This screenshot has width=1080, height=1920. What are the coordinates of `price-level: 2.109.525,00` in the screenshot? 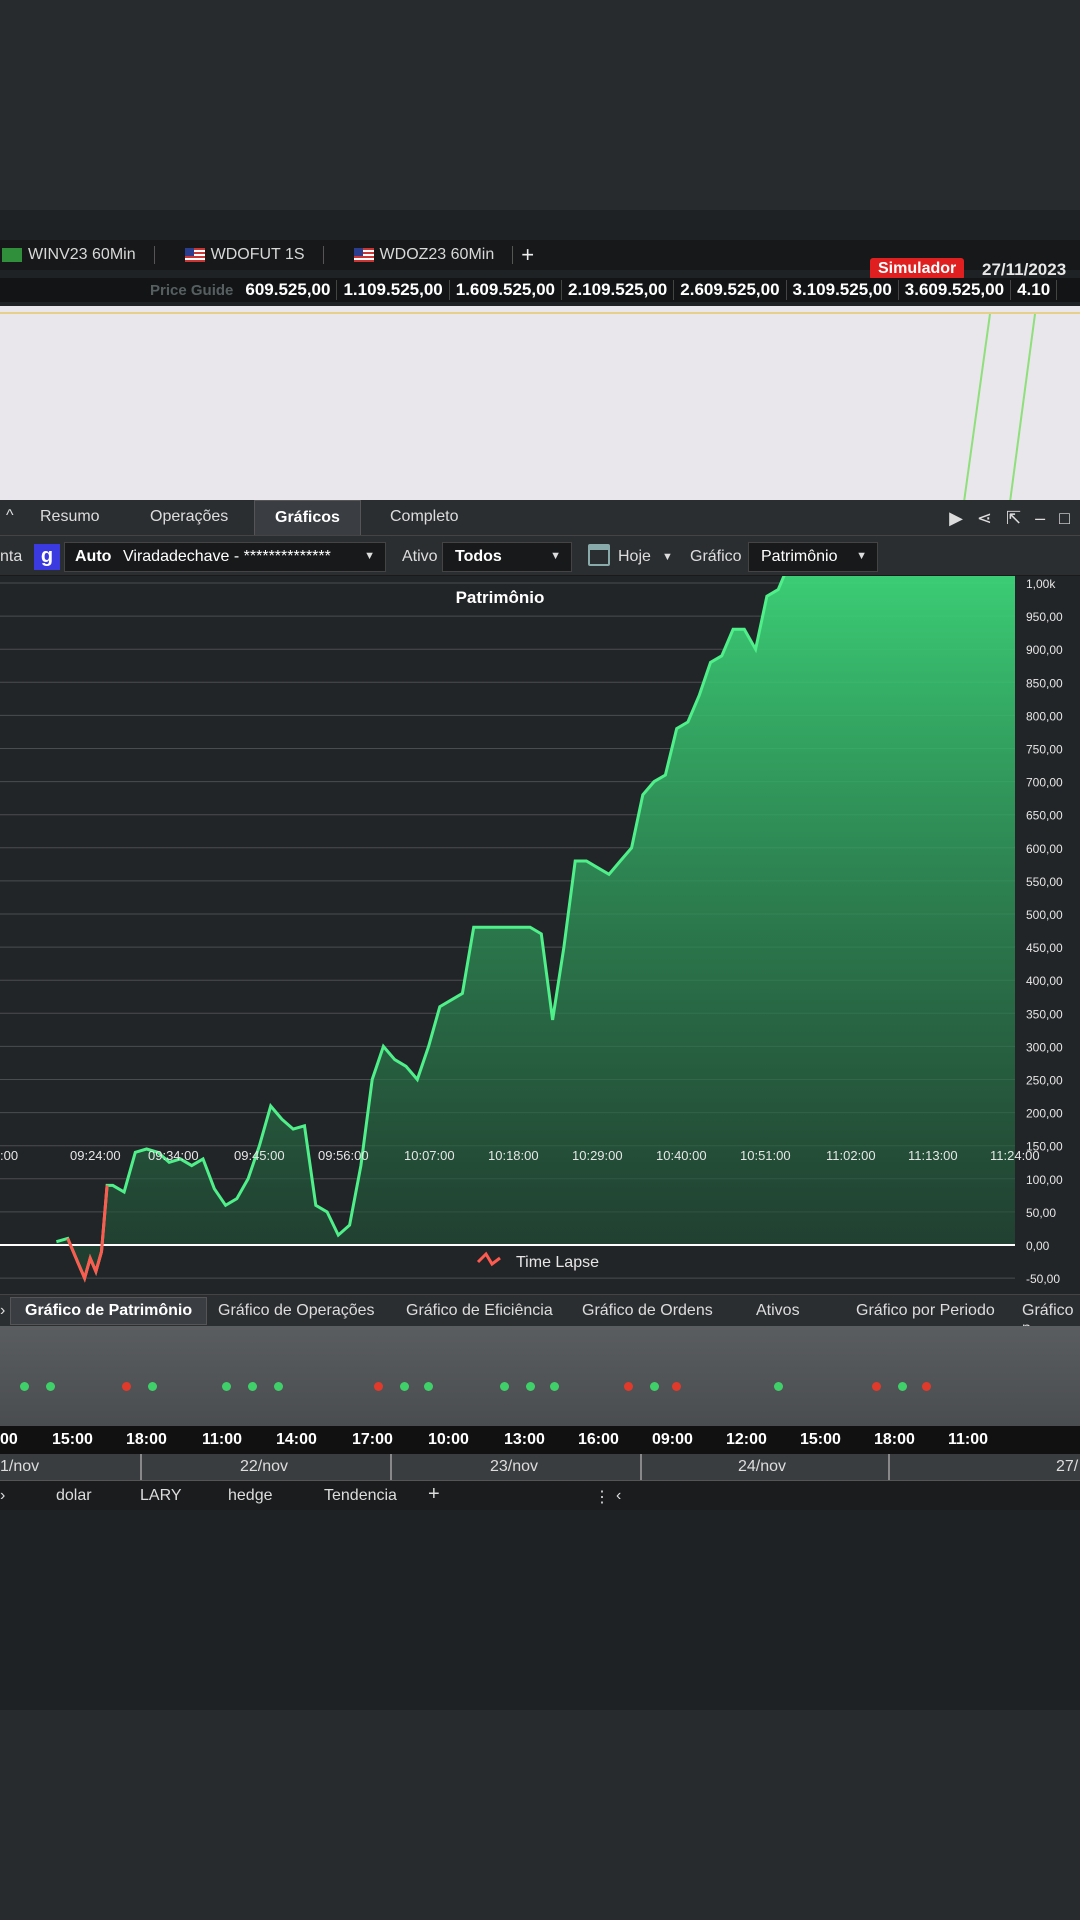 It's located at (618, 290).